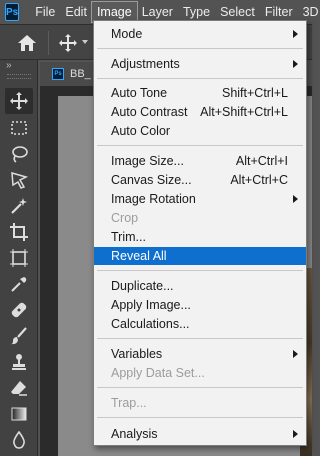 The image size is (320, 456). What do you see at coordinates (125, 218) in the screenshot?
I see `menu-item-label: Crop` at bounding box center [125, 218].